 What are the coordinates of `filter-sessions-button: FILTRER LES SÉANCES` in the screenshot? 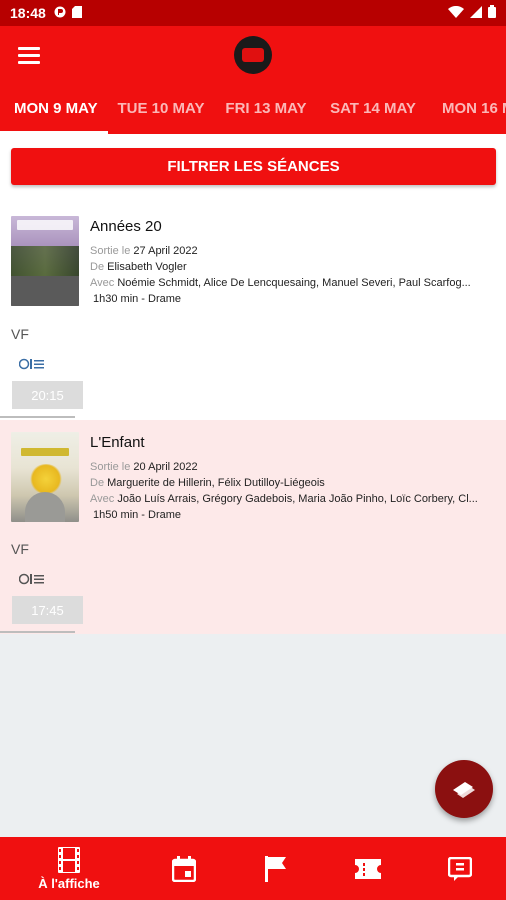 It's located at (253, 166).